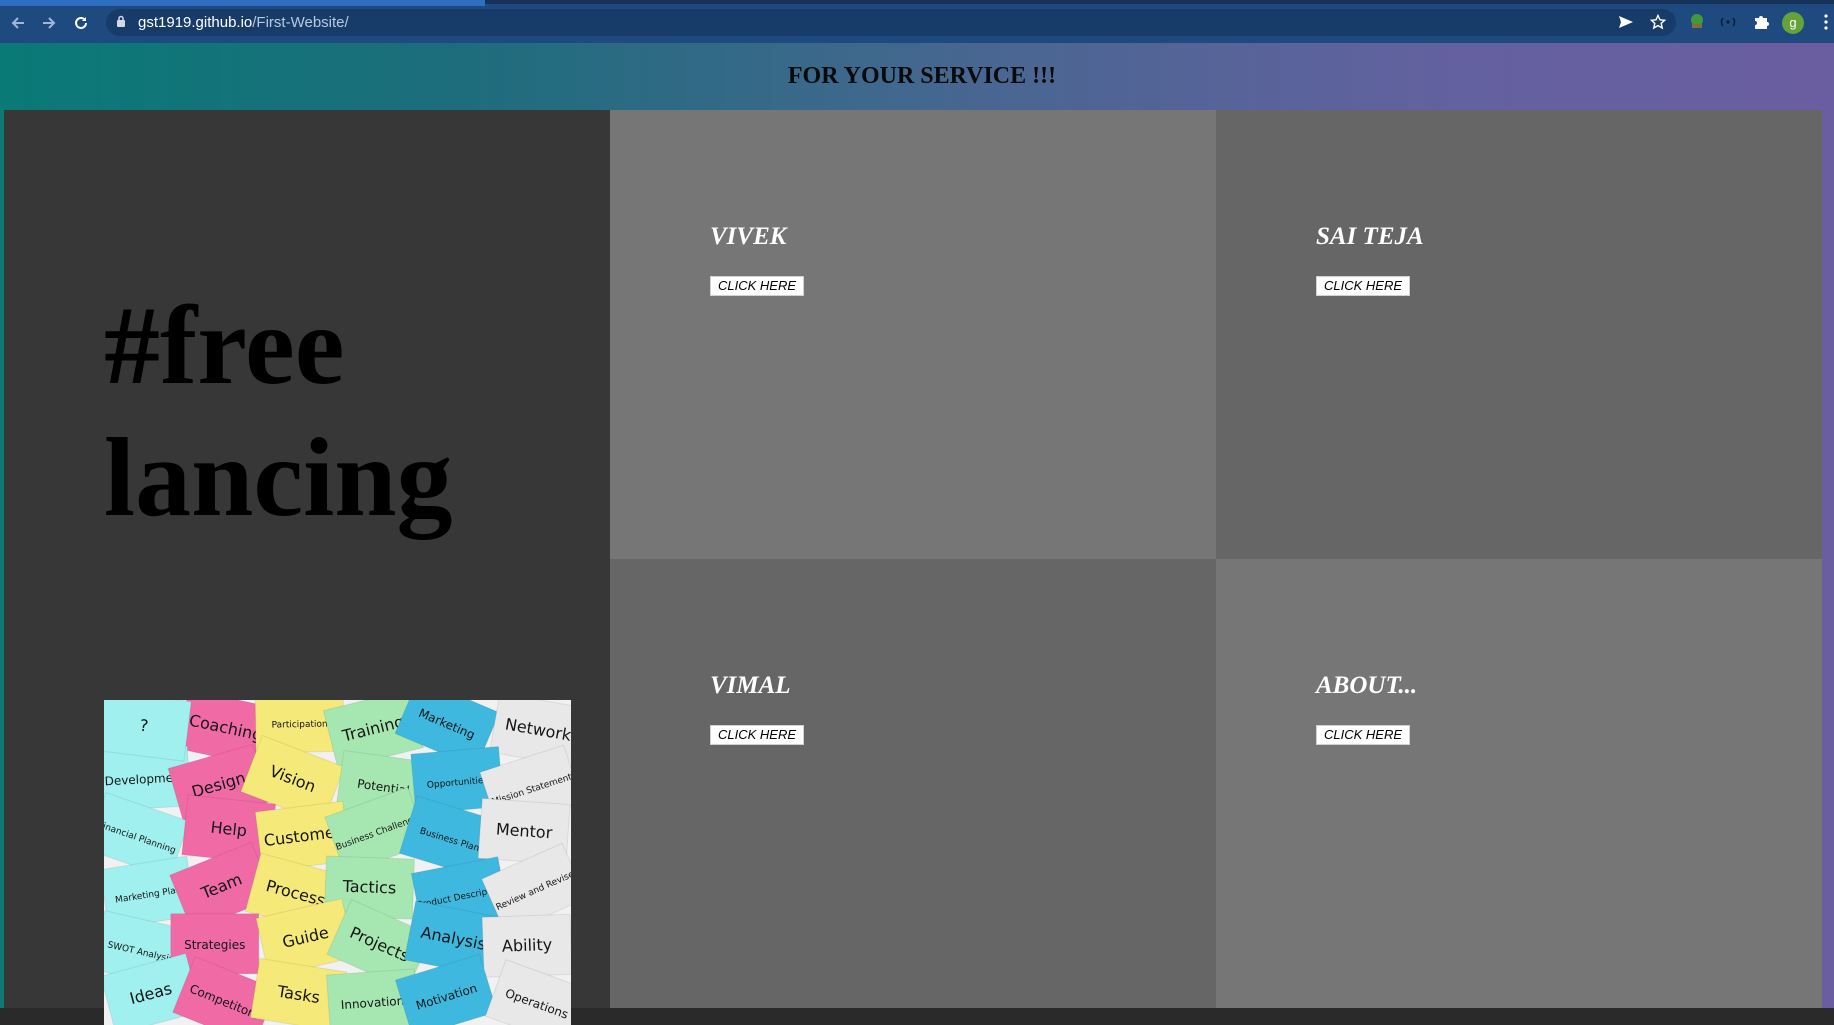  Describe the element at coordinates (1519, 334) in the screenshot. I see `card-sai-teja: SAI TEJA CLICK HERE` at that location.